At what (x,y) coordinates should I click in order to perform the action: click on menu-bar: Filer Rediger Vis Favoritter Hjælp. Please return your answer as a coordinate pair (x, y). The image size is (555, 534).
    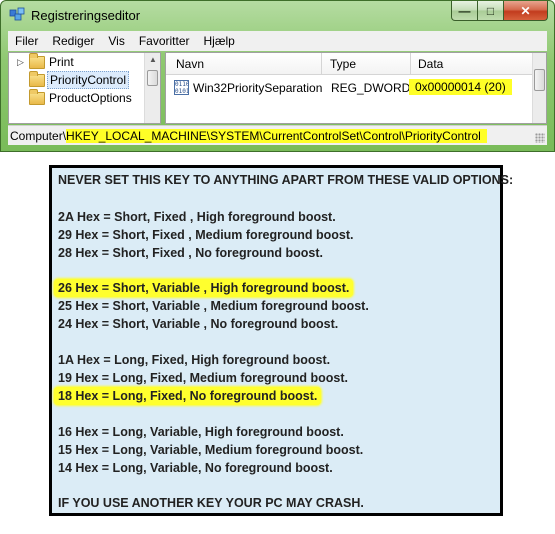
    Looking at the image, I should click on (277, 41).